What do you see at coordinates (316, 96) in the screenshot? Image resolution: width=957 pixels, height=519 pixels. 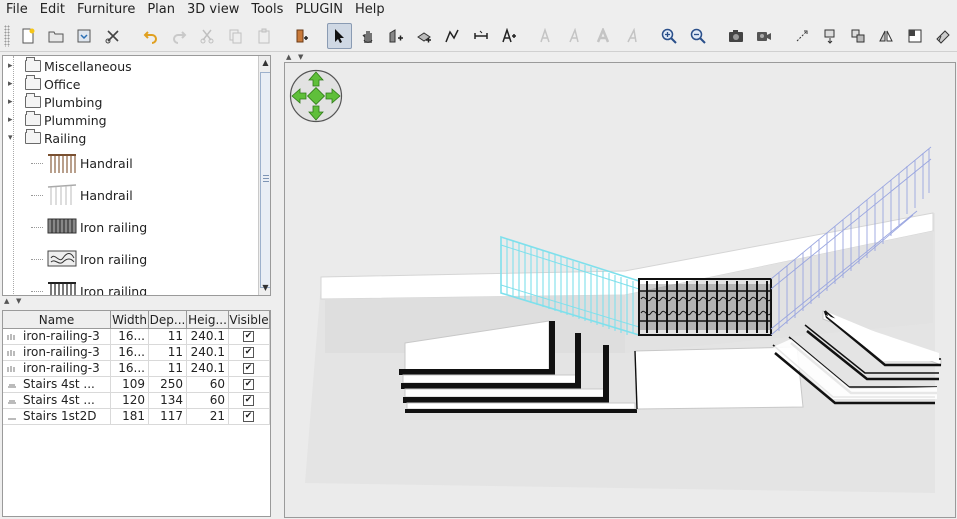 I see `navigation-arrows-control` at bounding box center [316, 96].